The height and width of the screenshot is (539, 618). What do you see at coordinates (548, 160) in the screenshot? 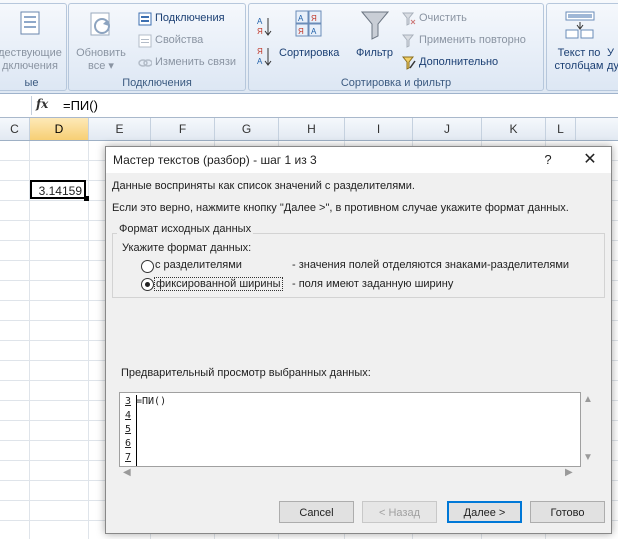
I see `help-button: ?` at bounding box center [548, 160].